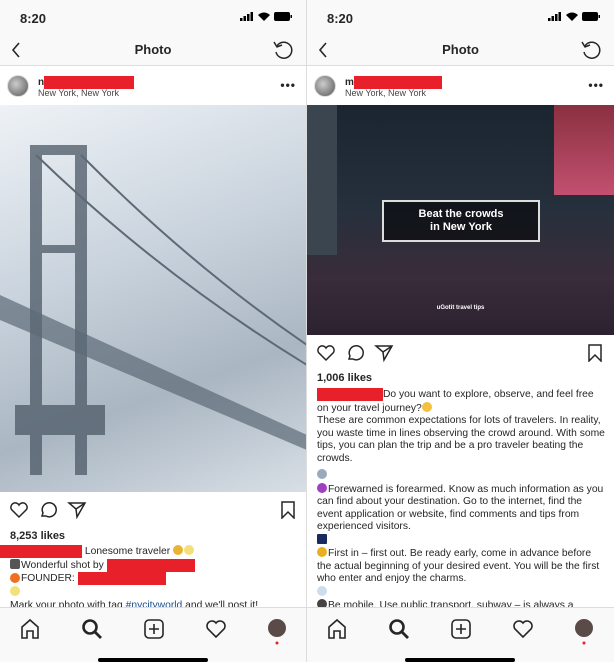 The width and height of the screenshot is (614, 662). Describe the element at coordinates (37, 536) in the screenshot. I see `likes-count: 8,253 likes` at that location.